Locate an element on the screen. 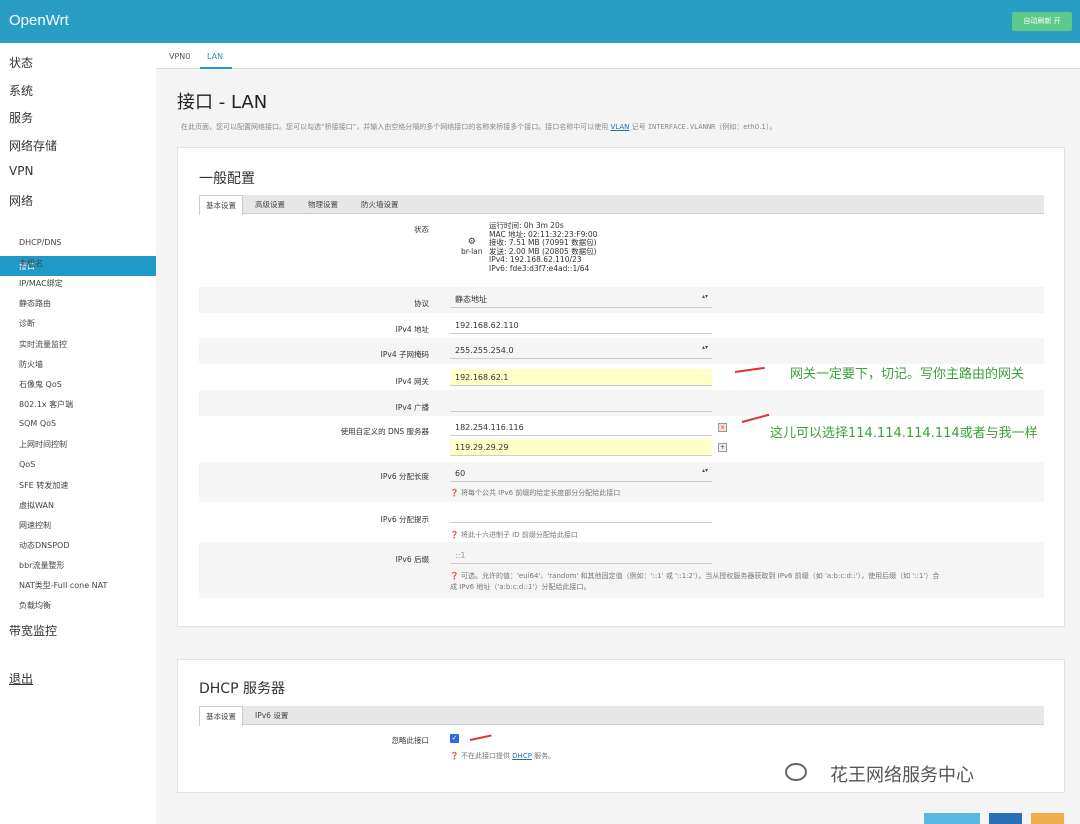 The width and height of the screenshot is (1080, 824). dhcp-link: DHCP is located at coordinates (522, 756).